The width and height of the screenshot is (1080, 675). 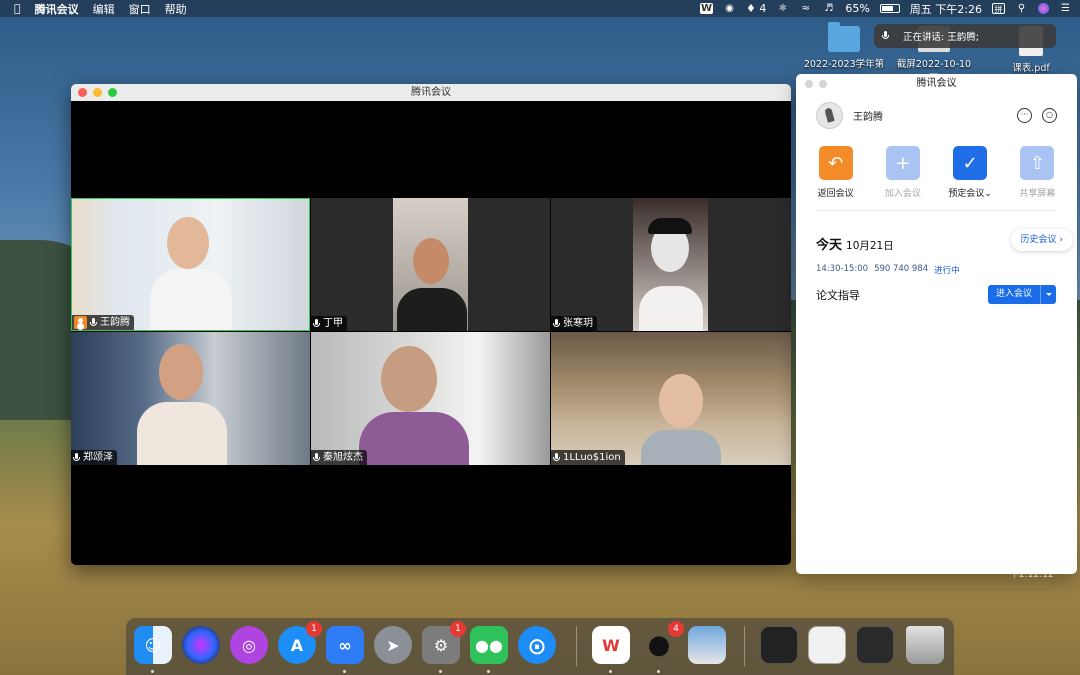 What do you see at coordinates (901, 269) in the screenshot?
I see `meeting-id: 590 740 984` at bounding box center [901, 269].